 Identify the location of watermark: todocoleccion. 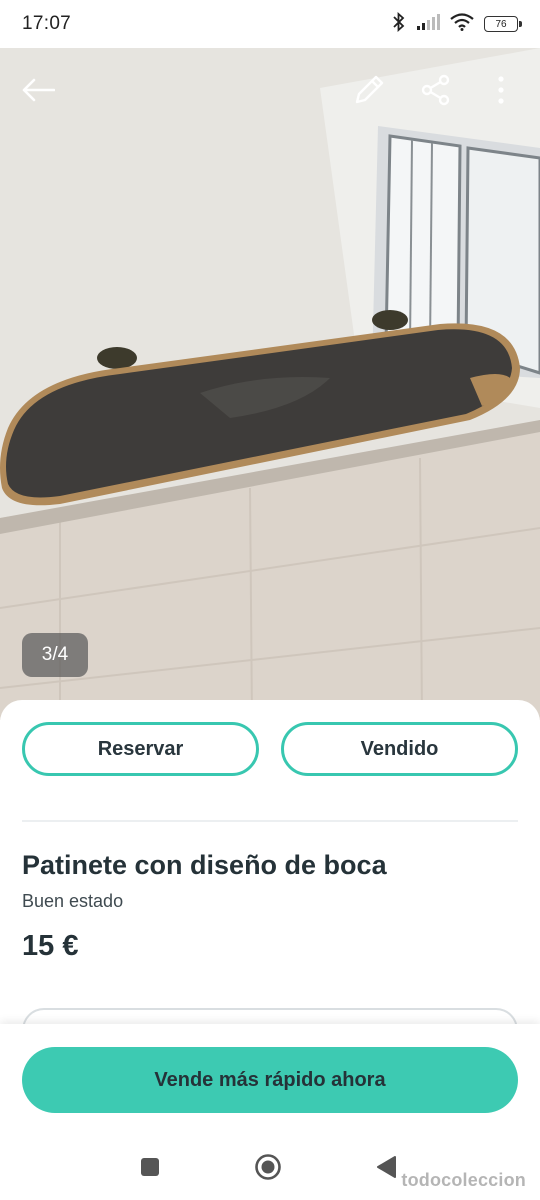
(463, 1180).